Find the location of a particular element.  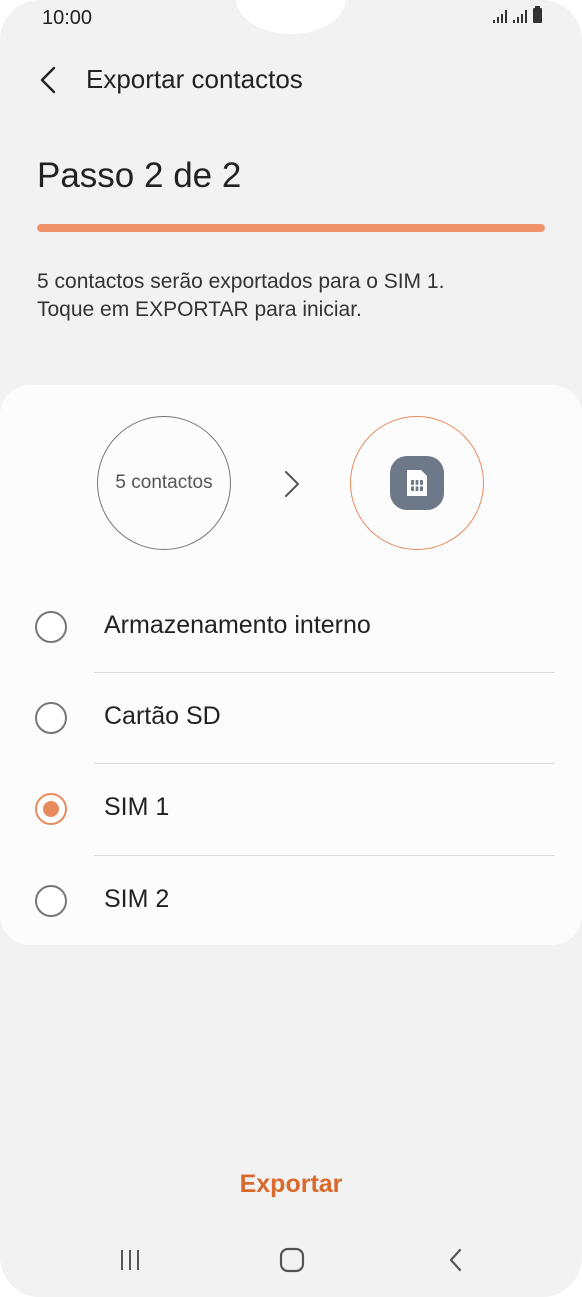

home-button is located at coordinates (292, 1260).